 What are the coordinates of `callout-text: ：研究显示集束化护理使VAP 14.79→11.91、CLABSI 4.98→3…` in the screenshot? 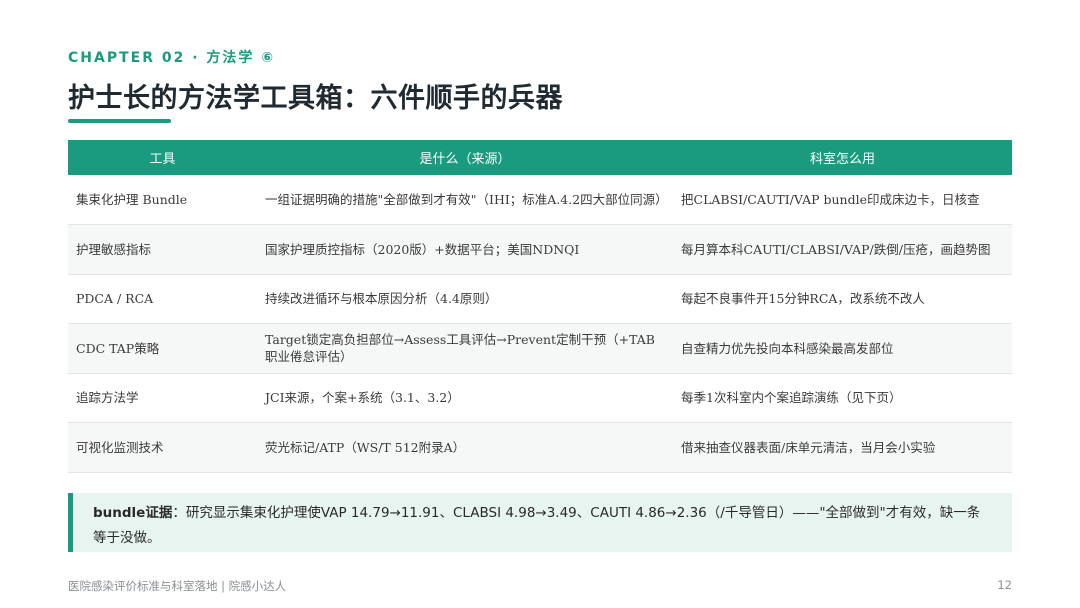 It's located at (537, 525).